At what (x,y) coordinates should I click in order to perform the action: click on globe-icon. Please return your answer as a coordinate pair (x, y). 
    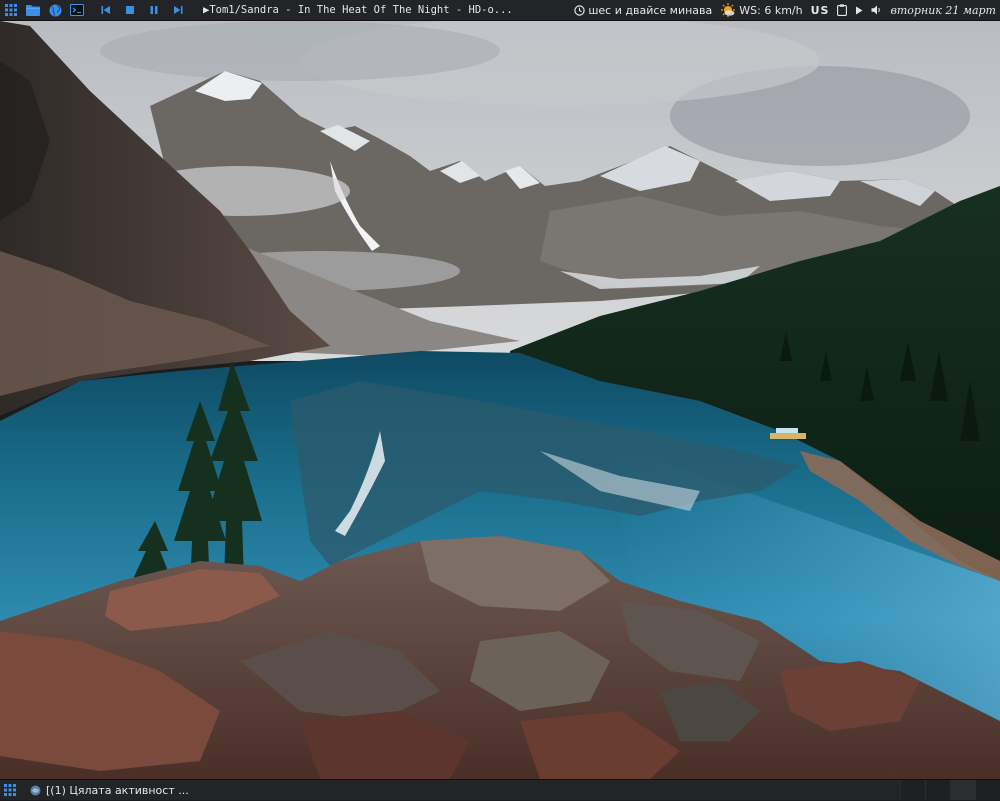
    Looking at the image, I should click on (55, 10).